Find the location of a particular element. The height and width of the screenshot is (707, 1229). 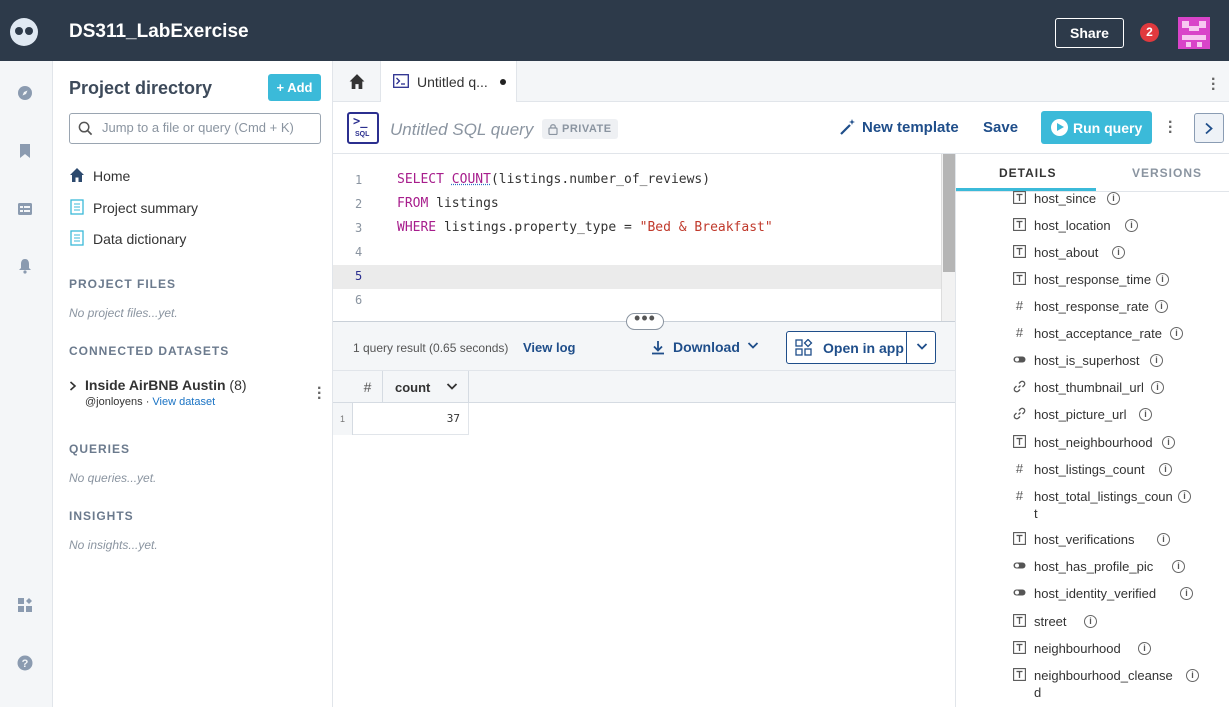

open-in-app-dropdown is located at coordinates (921, 347).